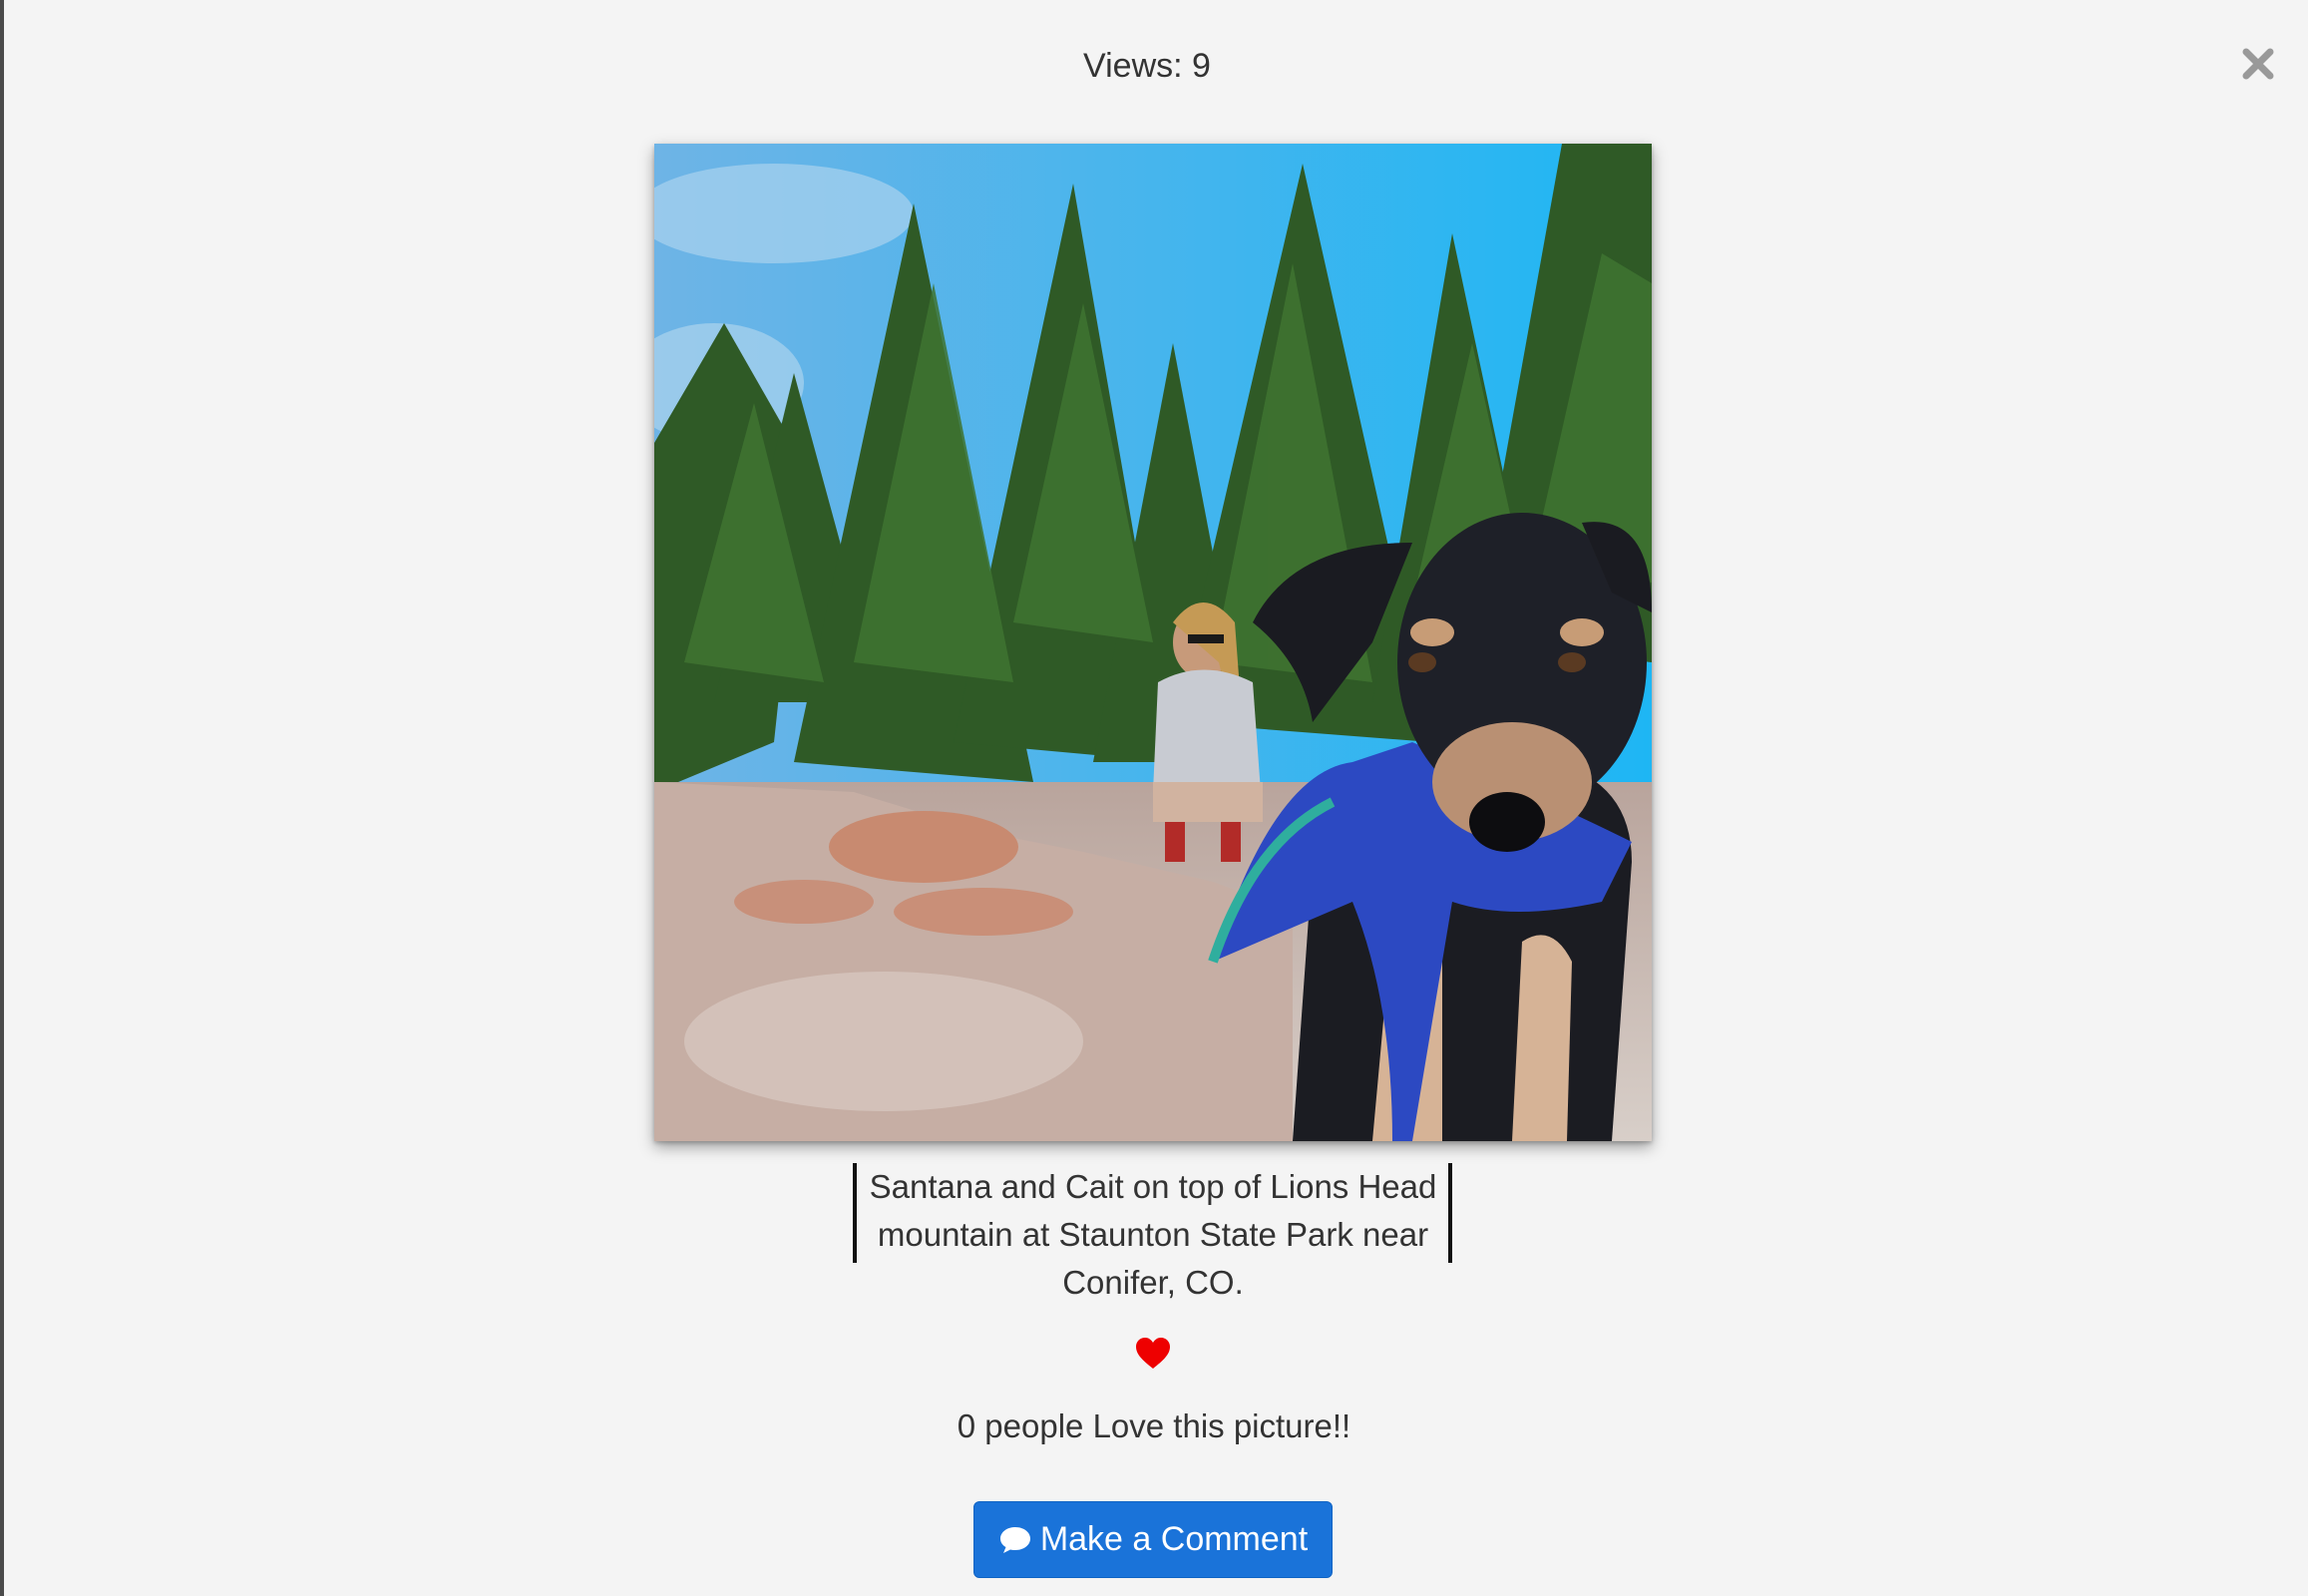 The width and height of the screenshot is (2308, 1596). What do you see at coordinates (1174, 1539) in the screenshot?
I see `make-comment-label: Make a Comment` at bounding box center [1174, 1539].